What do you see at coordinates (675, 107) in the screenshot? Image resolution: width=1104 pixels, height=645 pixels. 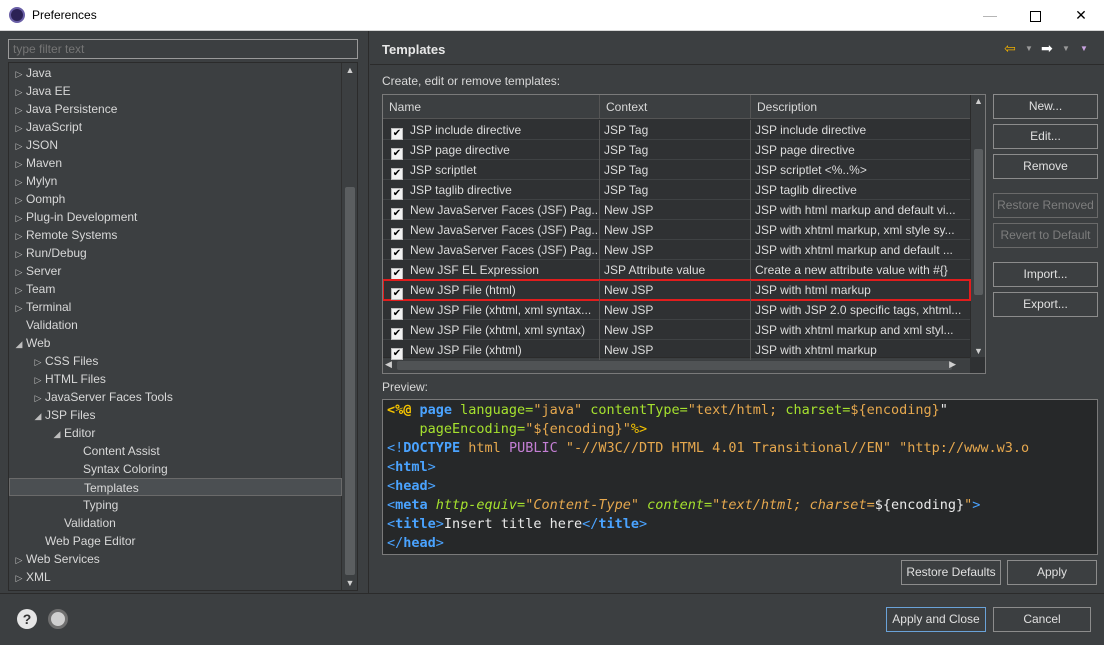 I see `column-header-context: Context` at bounding box center [675, 107].